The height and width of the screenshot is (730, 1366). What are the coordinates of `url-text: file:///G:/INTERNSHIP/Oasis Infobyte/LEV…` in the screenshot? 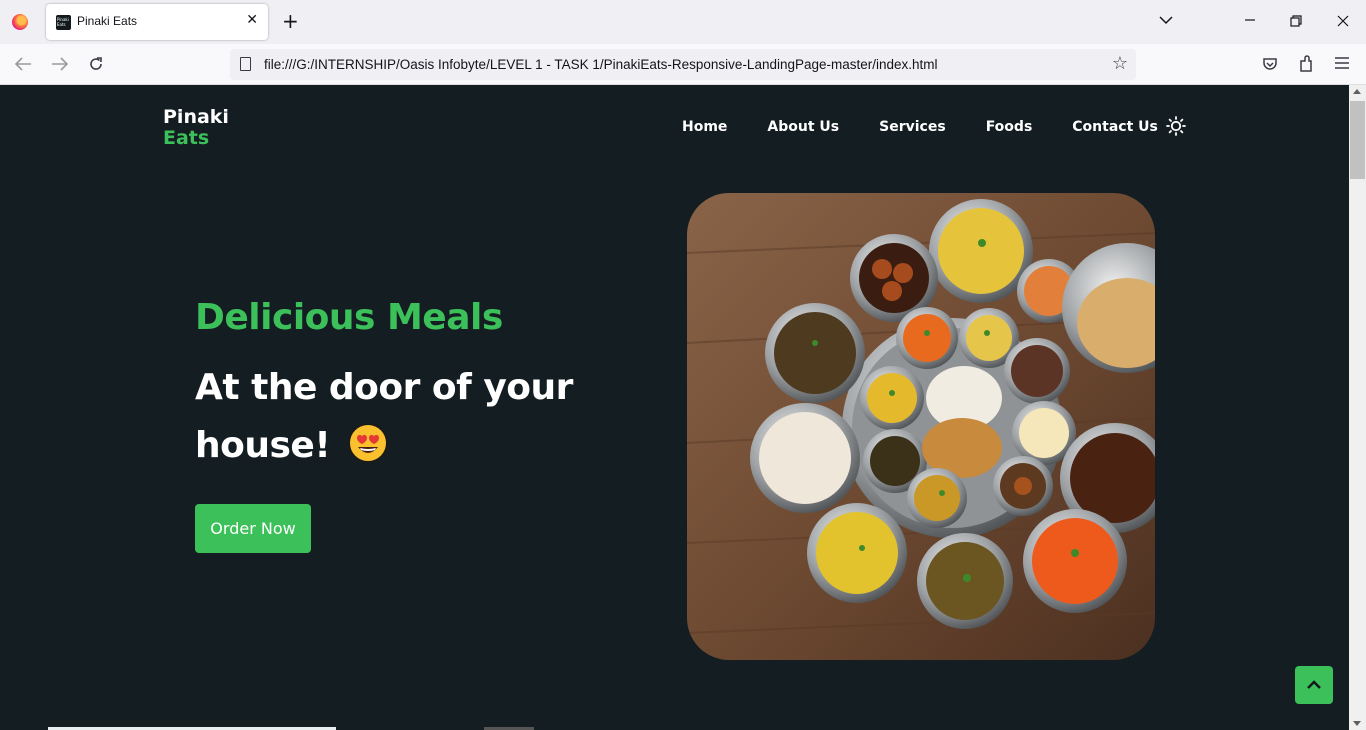 It's located at (601, 64).